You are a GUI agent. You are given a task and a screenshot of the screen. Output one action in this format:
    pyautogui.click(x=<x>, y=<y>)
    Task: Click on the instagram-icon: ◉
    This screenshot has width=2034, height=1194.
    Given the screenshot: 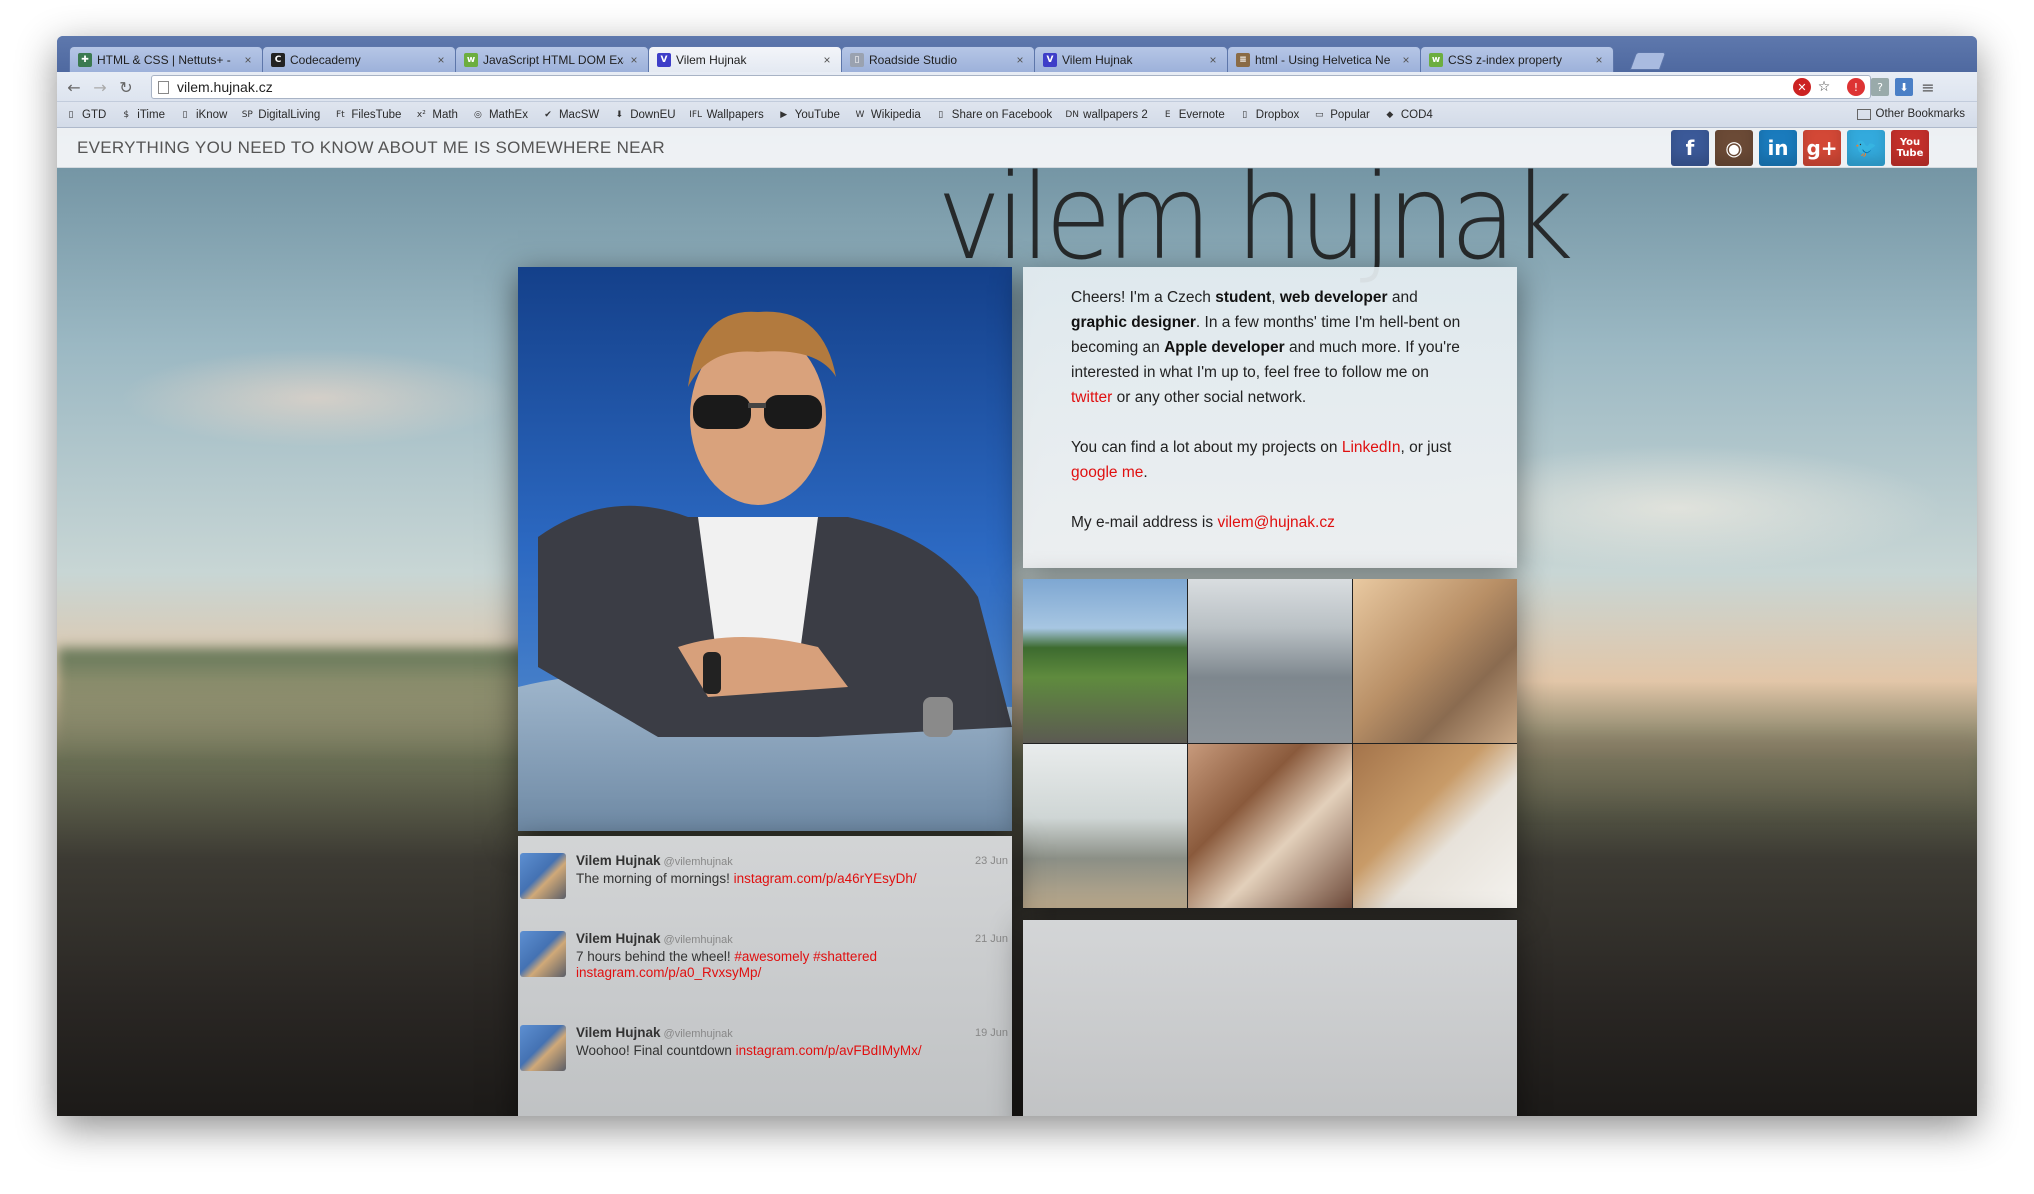 What is the action you would take?
    pyautogui.click(x=1734, y=148)
    